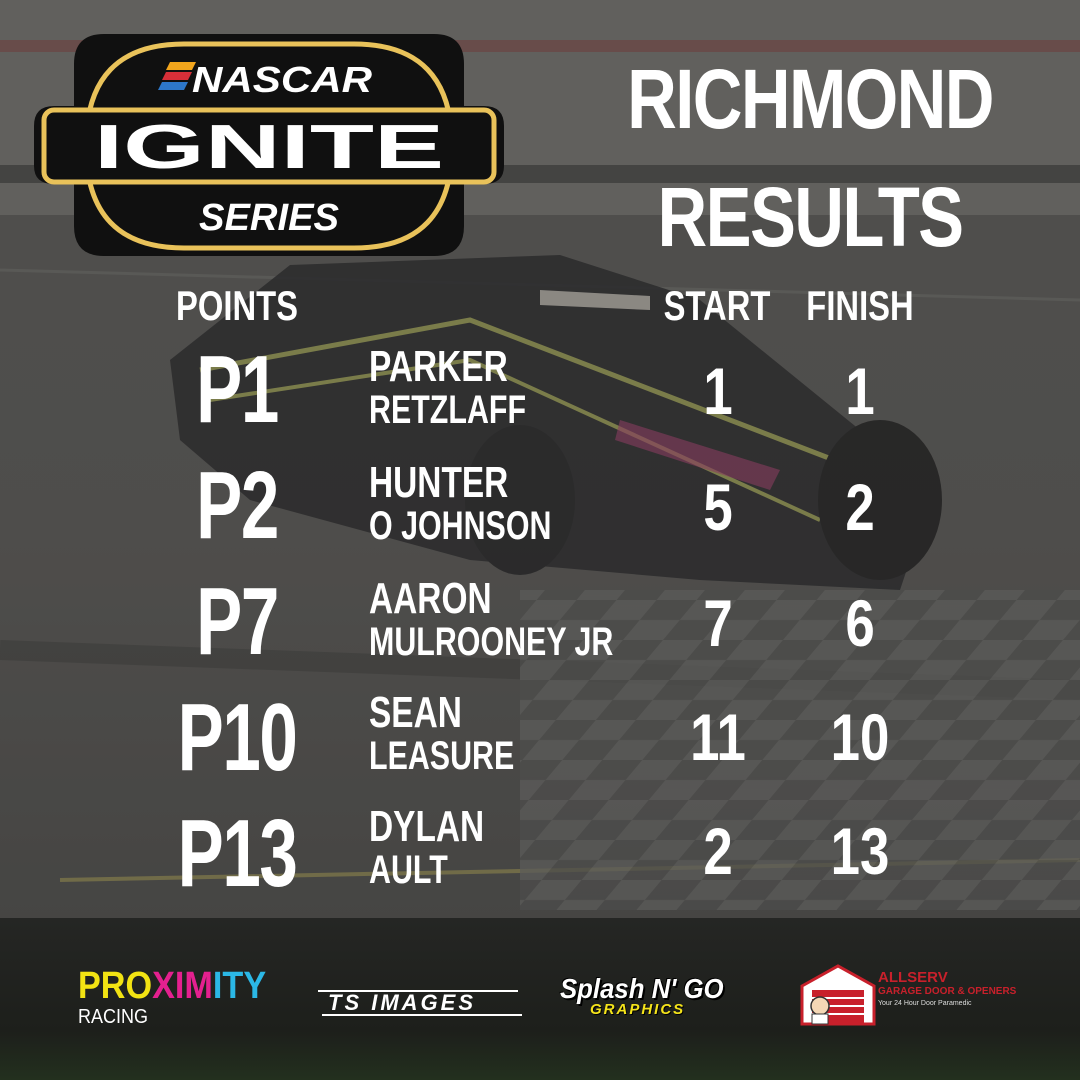 The width and height of the screenshot is (1080, 1080). Describe the element at coordinates (718, 391) in the screenshot. I see `start-position: 1` at that location.